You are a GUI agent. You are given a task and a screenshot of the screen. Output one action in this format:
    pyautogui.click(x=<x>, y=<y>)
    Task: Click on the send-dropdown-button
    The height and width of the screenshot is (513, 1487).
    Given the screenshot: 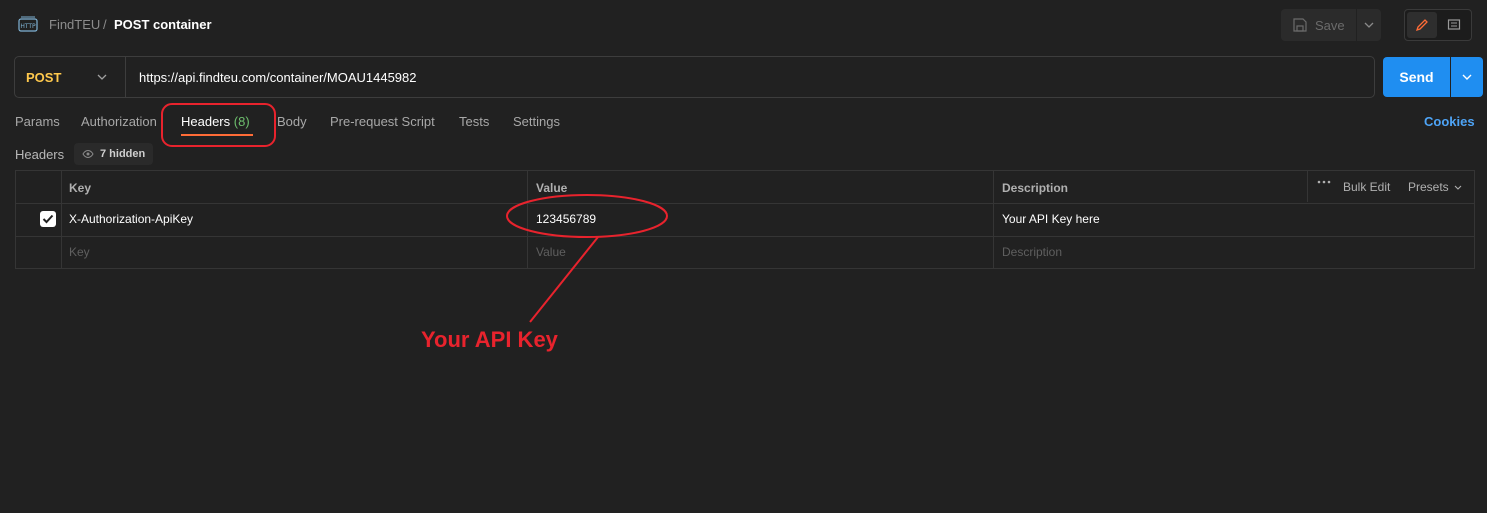 What is the action you would take?
    pyautogui.click(x=1467, y=77)
    